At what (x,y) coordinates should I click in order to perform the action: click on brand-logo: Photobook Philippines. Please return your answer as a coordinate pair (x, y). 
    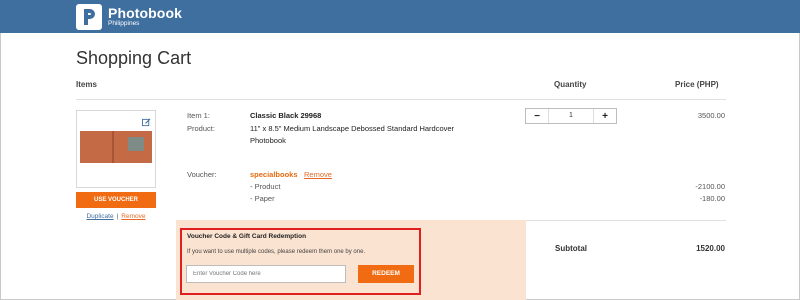
    Looking at the image, I should click on (129, 17).